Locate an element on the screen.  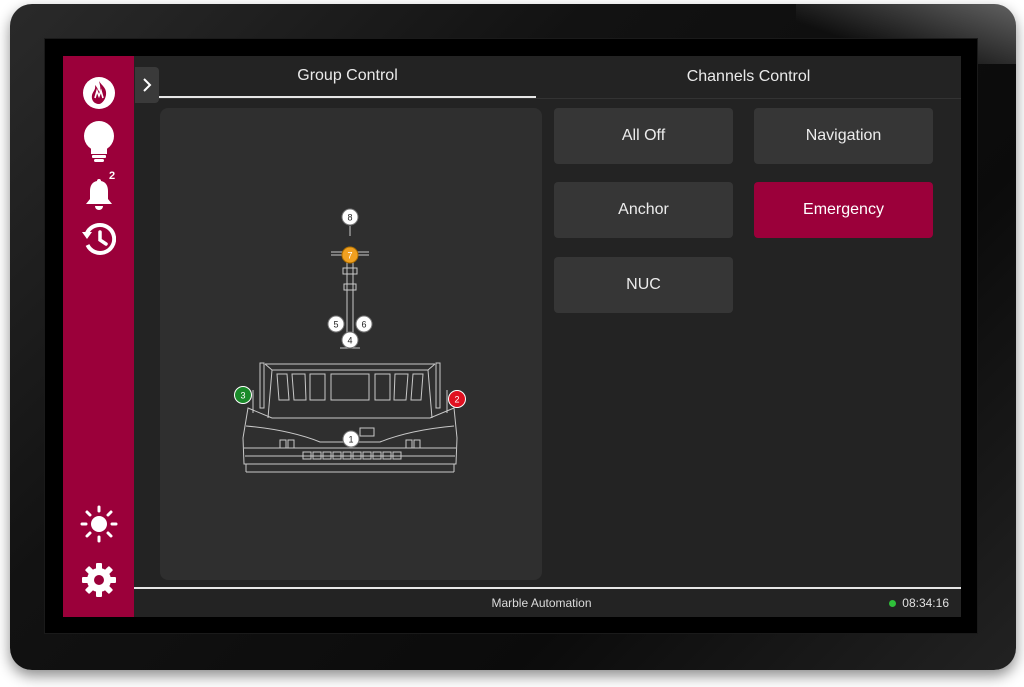
gear-icon is located at coordinates (98, 580).